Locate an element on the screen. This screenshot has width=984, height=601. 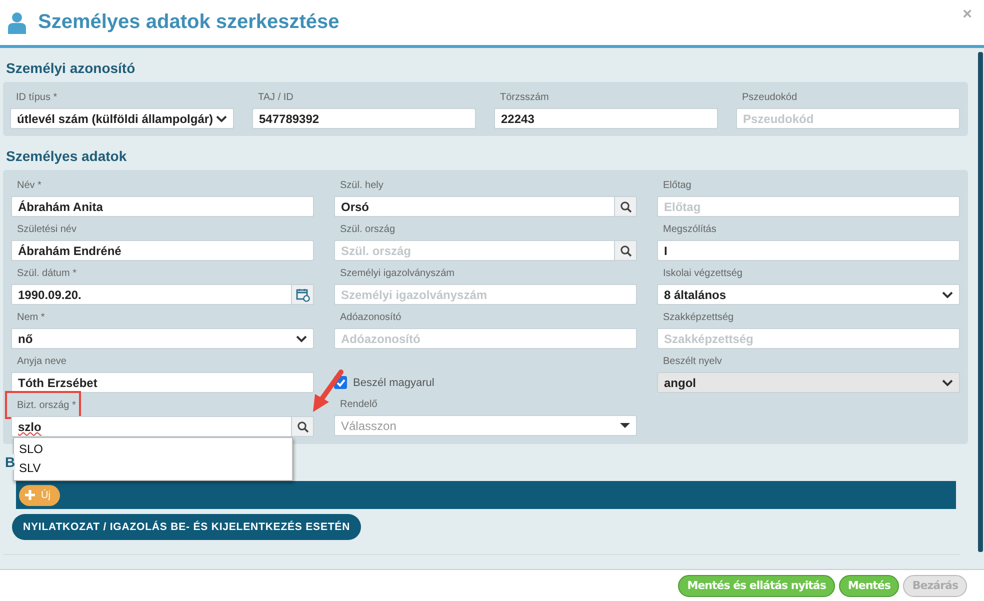
suggestion-item: SLV is located at coordinates (153, 468).